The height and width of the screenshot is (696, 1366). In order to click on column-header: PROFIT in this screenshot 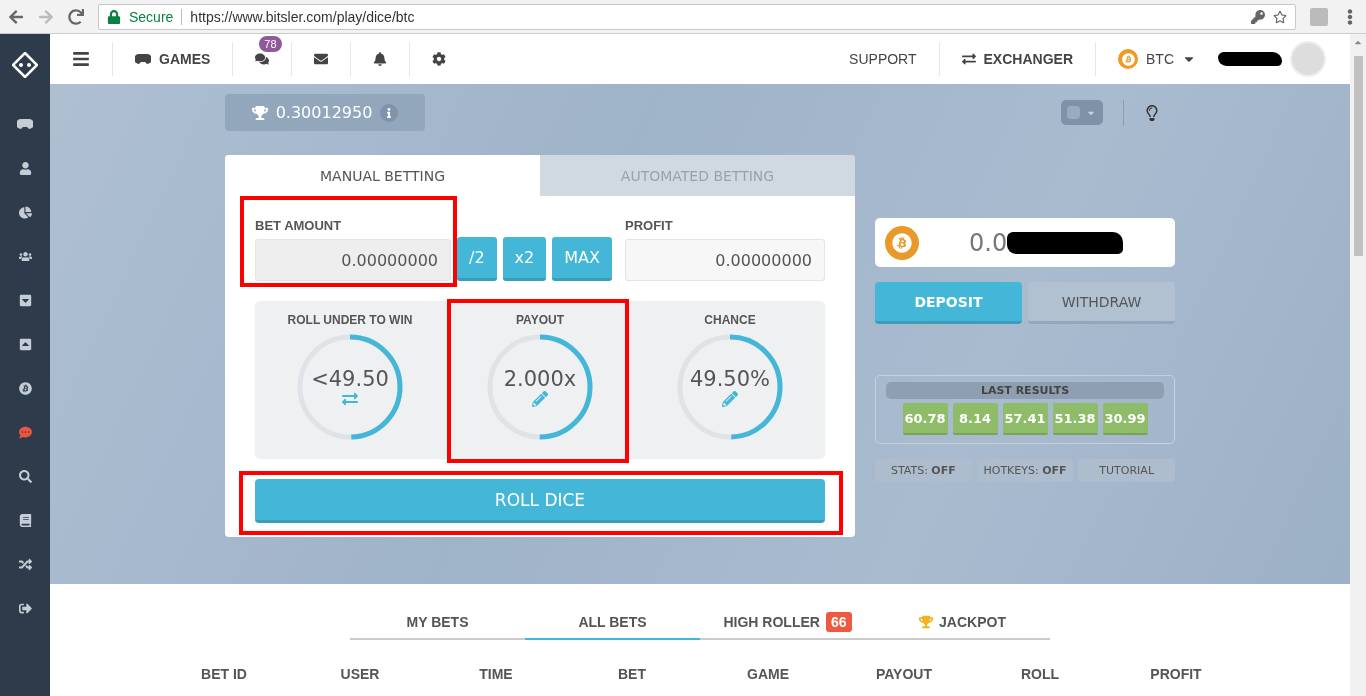, I will do `click(1176, 674)`.